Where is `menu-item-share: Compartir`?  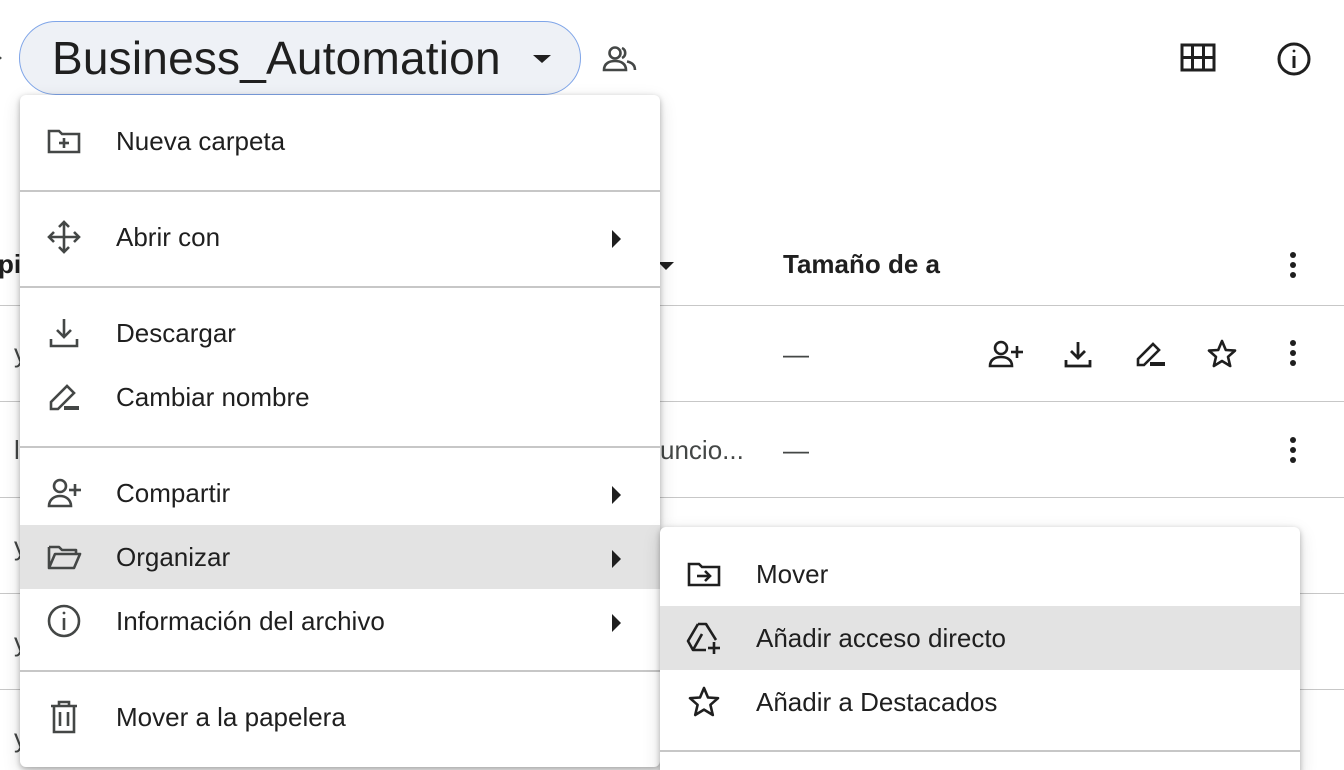
menu-item-share: Compartir is located at coordinates (340, 493).